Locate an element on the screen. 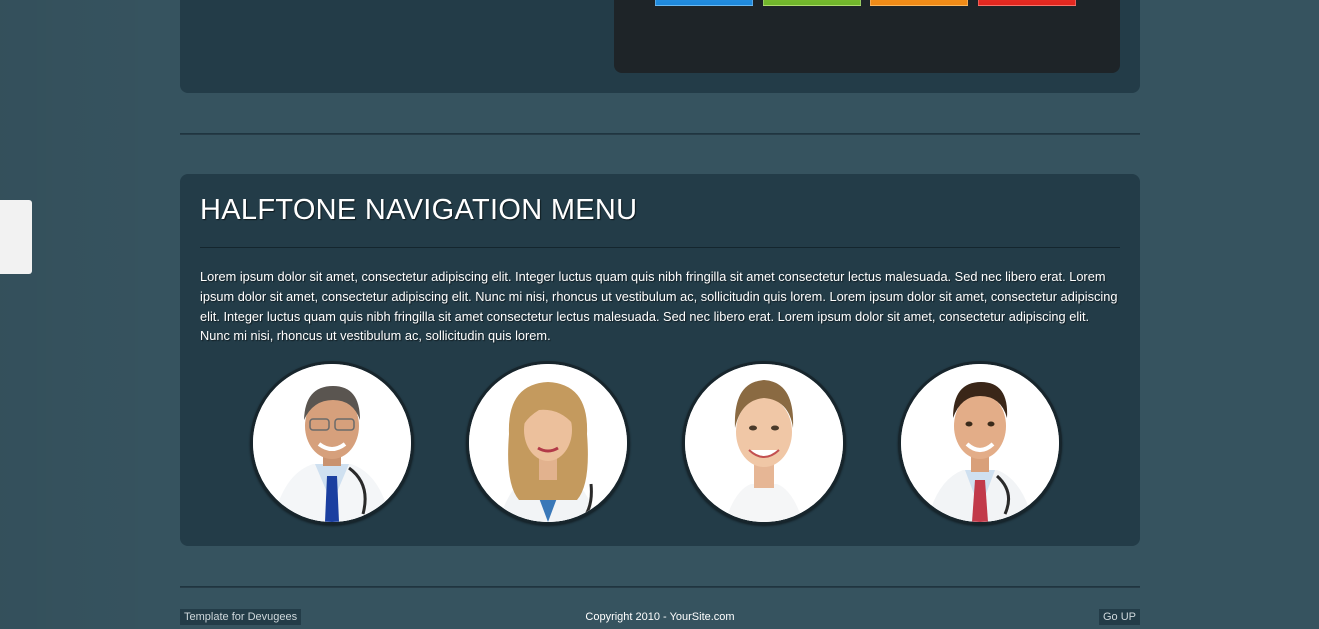 Image resolution: width=1319 pixels, height=629 pixels. background-band is located at coordinates (80, 314).